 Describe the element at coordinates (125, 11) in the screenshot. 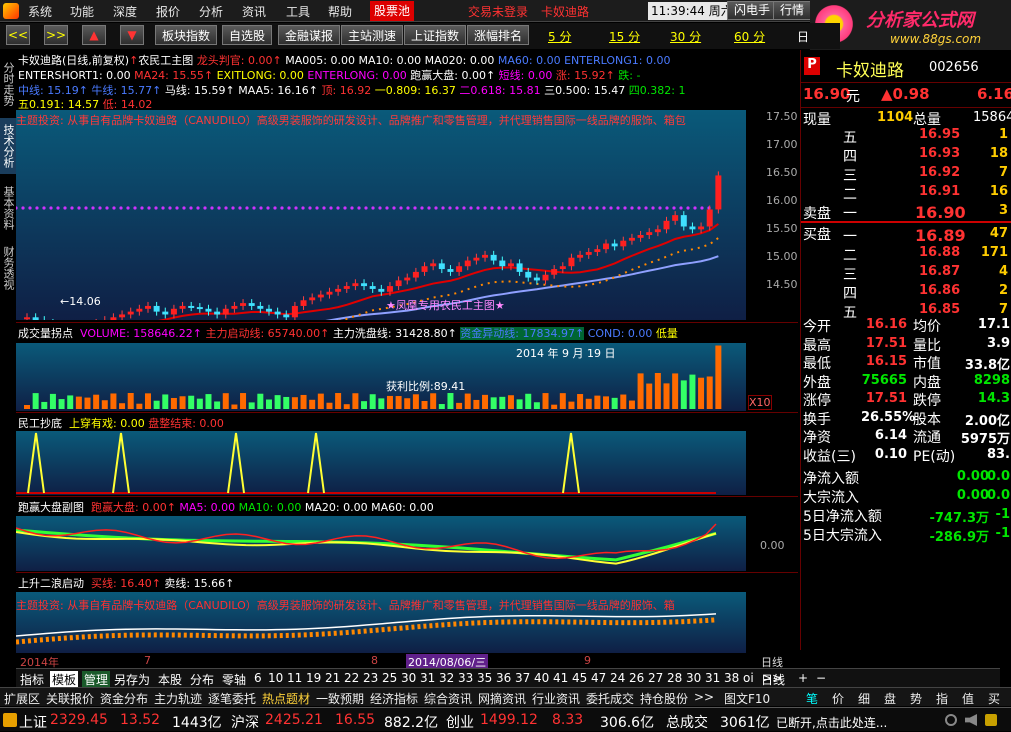

I see `menu-depth: 深度` at that location.